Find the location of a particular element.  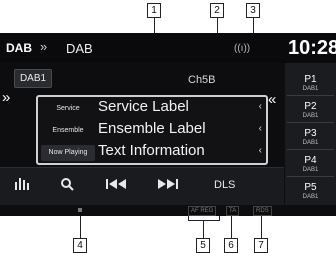

search-icon is located at coordinates (67, 185).